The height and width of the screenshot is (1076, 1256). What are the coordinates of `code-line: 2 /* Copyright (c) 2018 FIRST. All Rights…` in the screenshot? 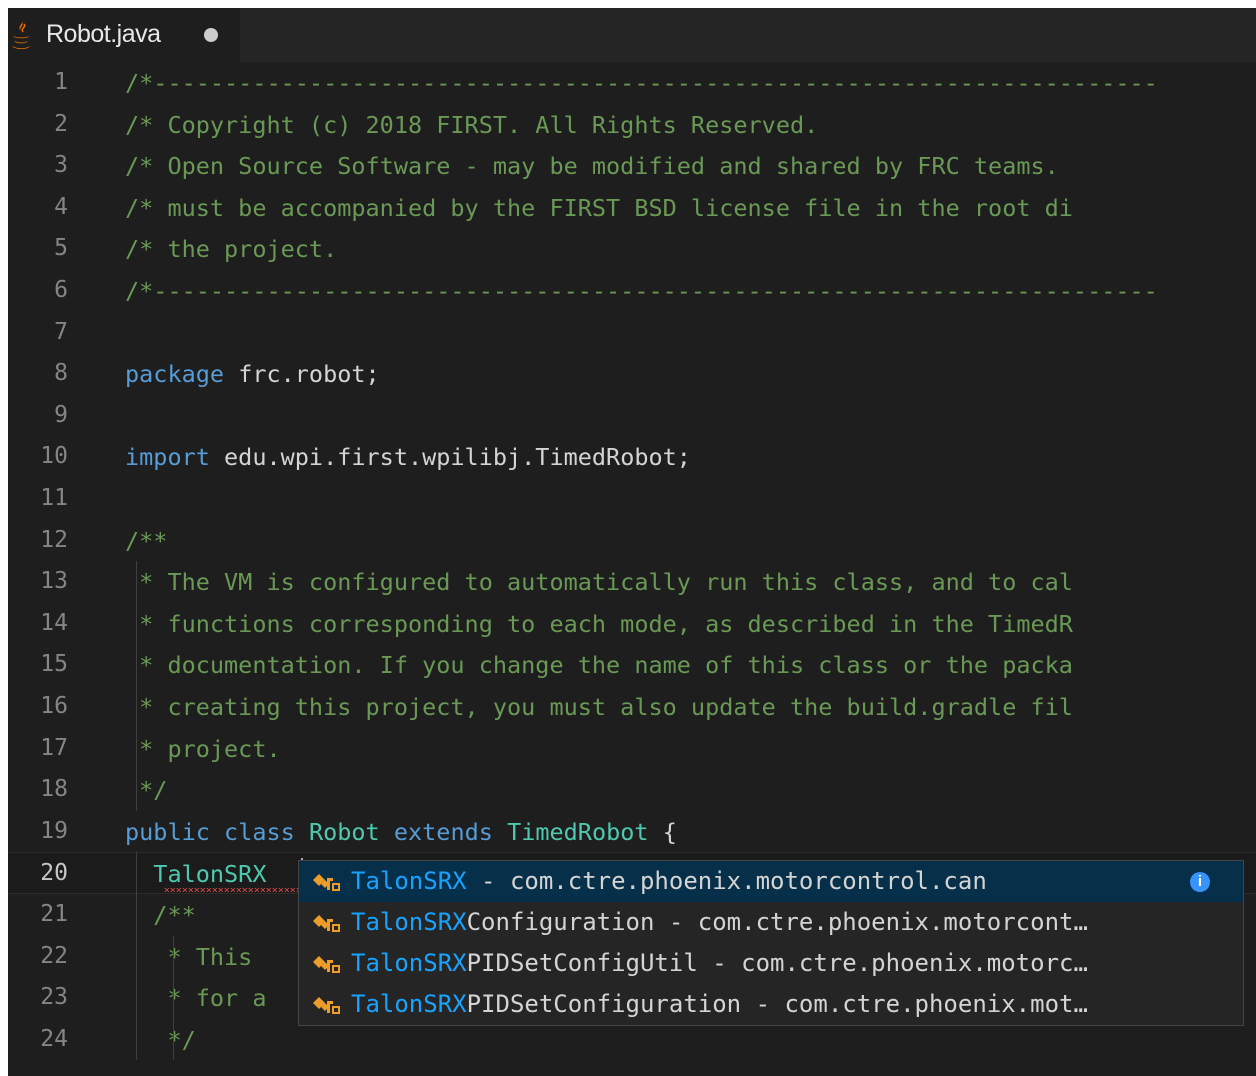 It's located at (632, 125).